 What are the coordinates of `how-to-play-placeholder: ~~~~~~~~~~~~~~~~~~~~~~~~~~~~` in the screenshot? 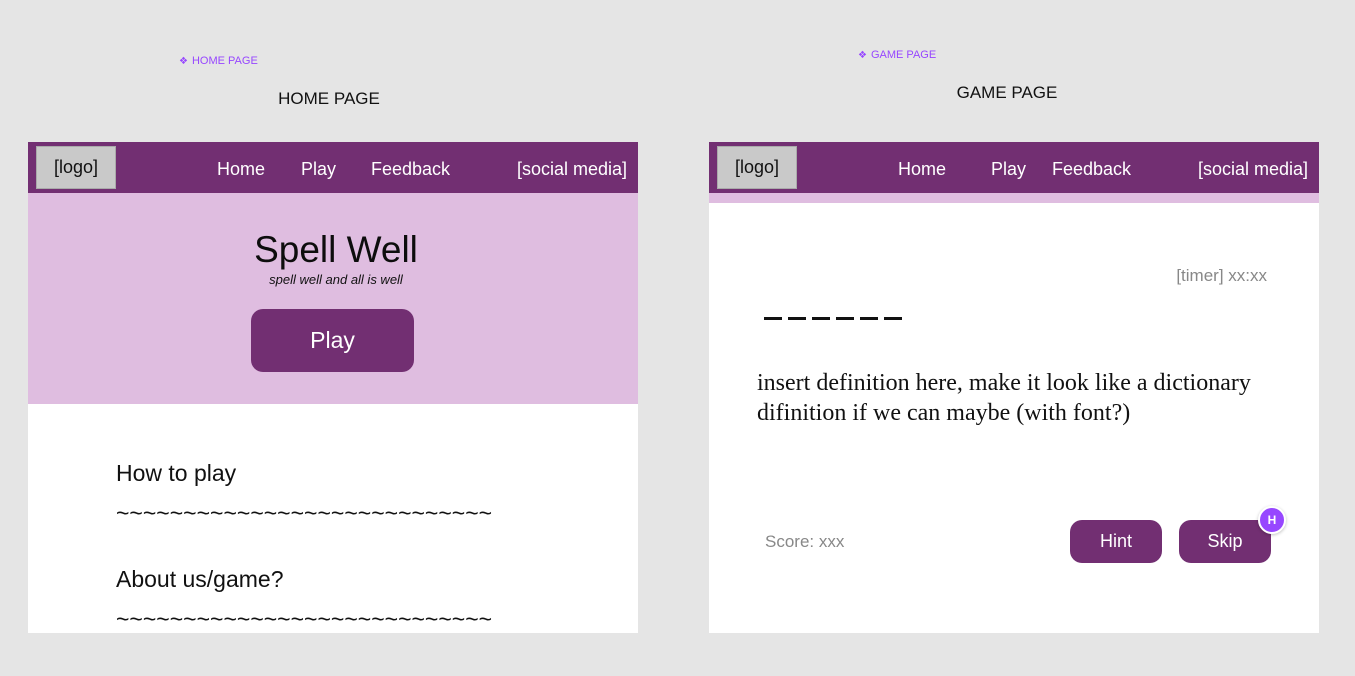 It's located at (304, 513).